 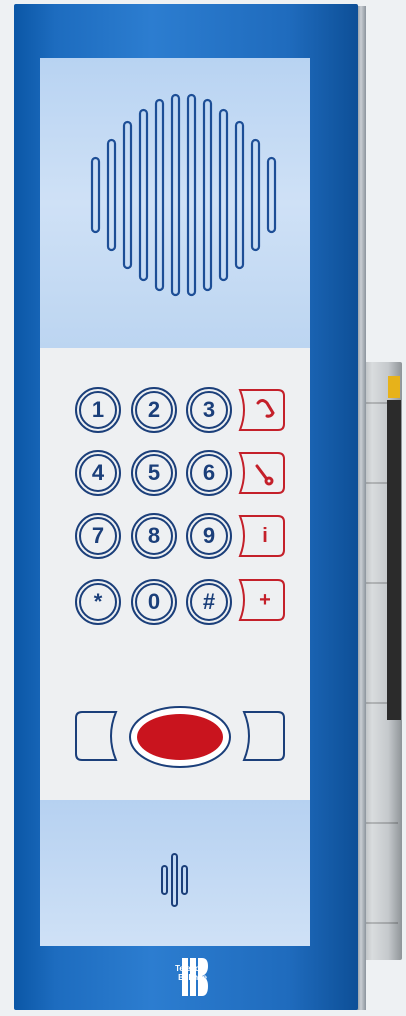 What do you see at coordinates (174, 880) in the screenshot?
I see `microphone-grille` at bounding box center [174, 880].